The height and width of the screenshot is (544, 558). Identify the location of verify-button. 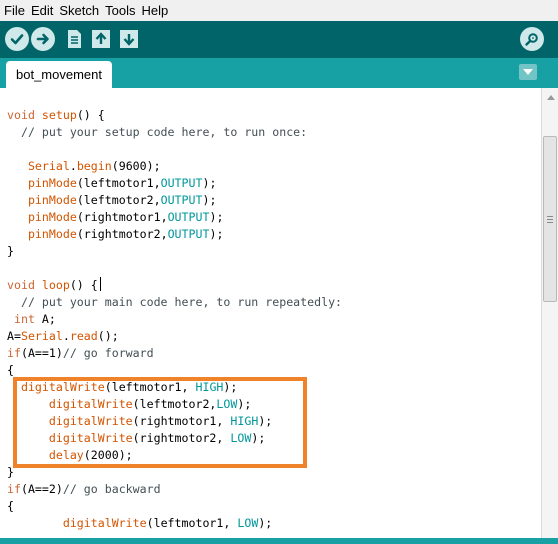
(17, 39).